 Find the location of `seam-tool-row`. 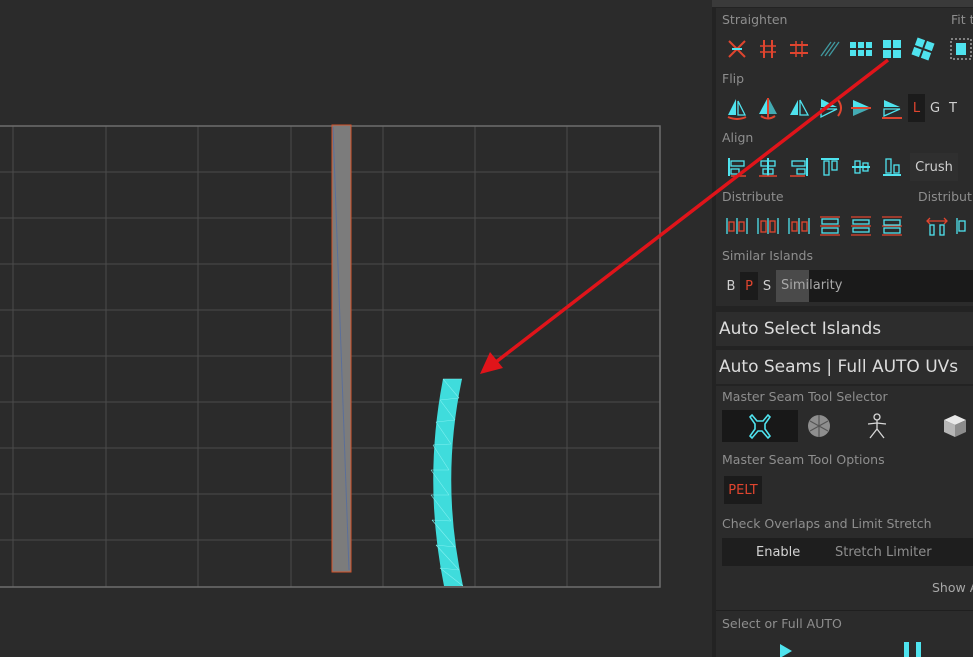

seam-tool-row is located at coordinates (847, 426).